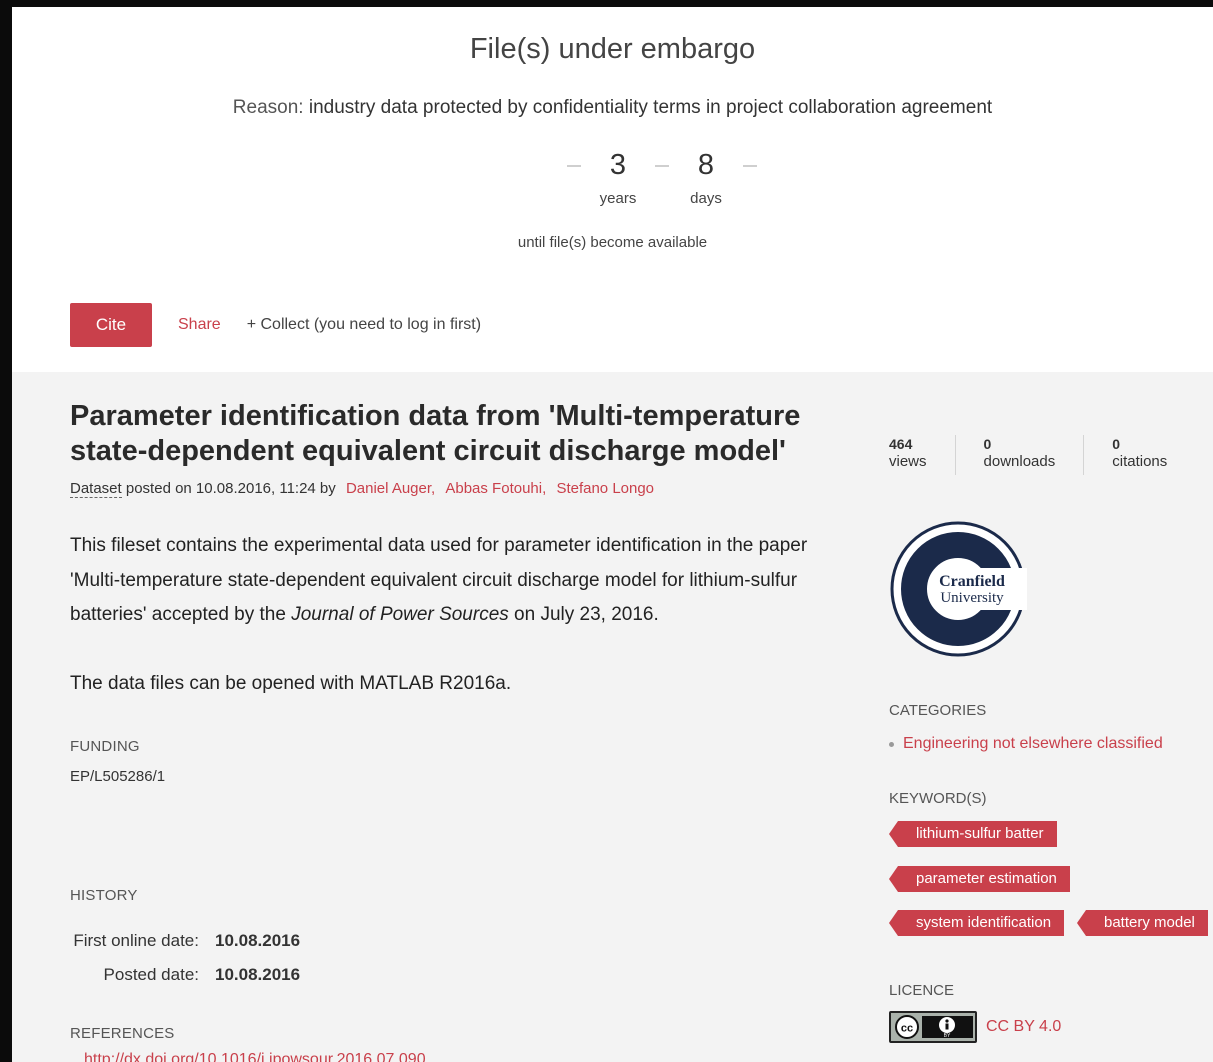  I want to click on keywords-heading: KEYWORD(S), so click(938, 798).